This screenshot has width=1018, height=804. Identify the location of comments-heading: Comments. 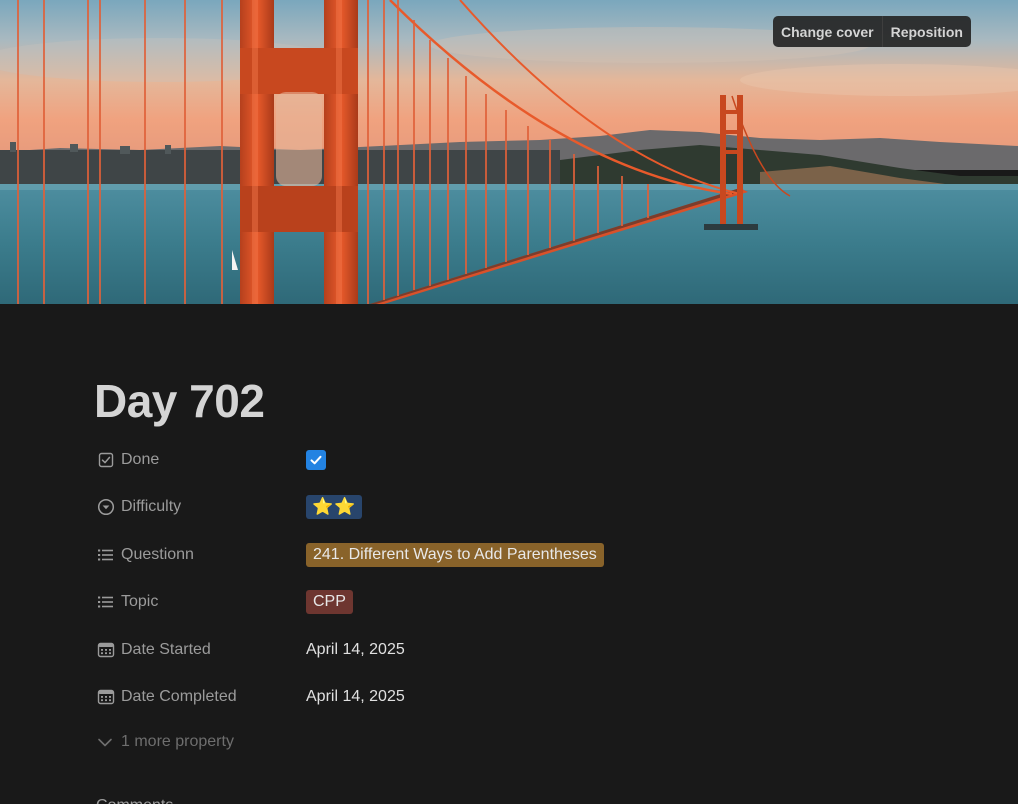
(134, 800).